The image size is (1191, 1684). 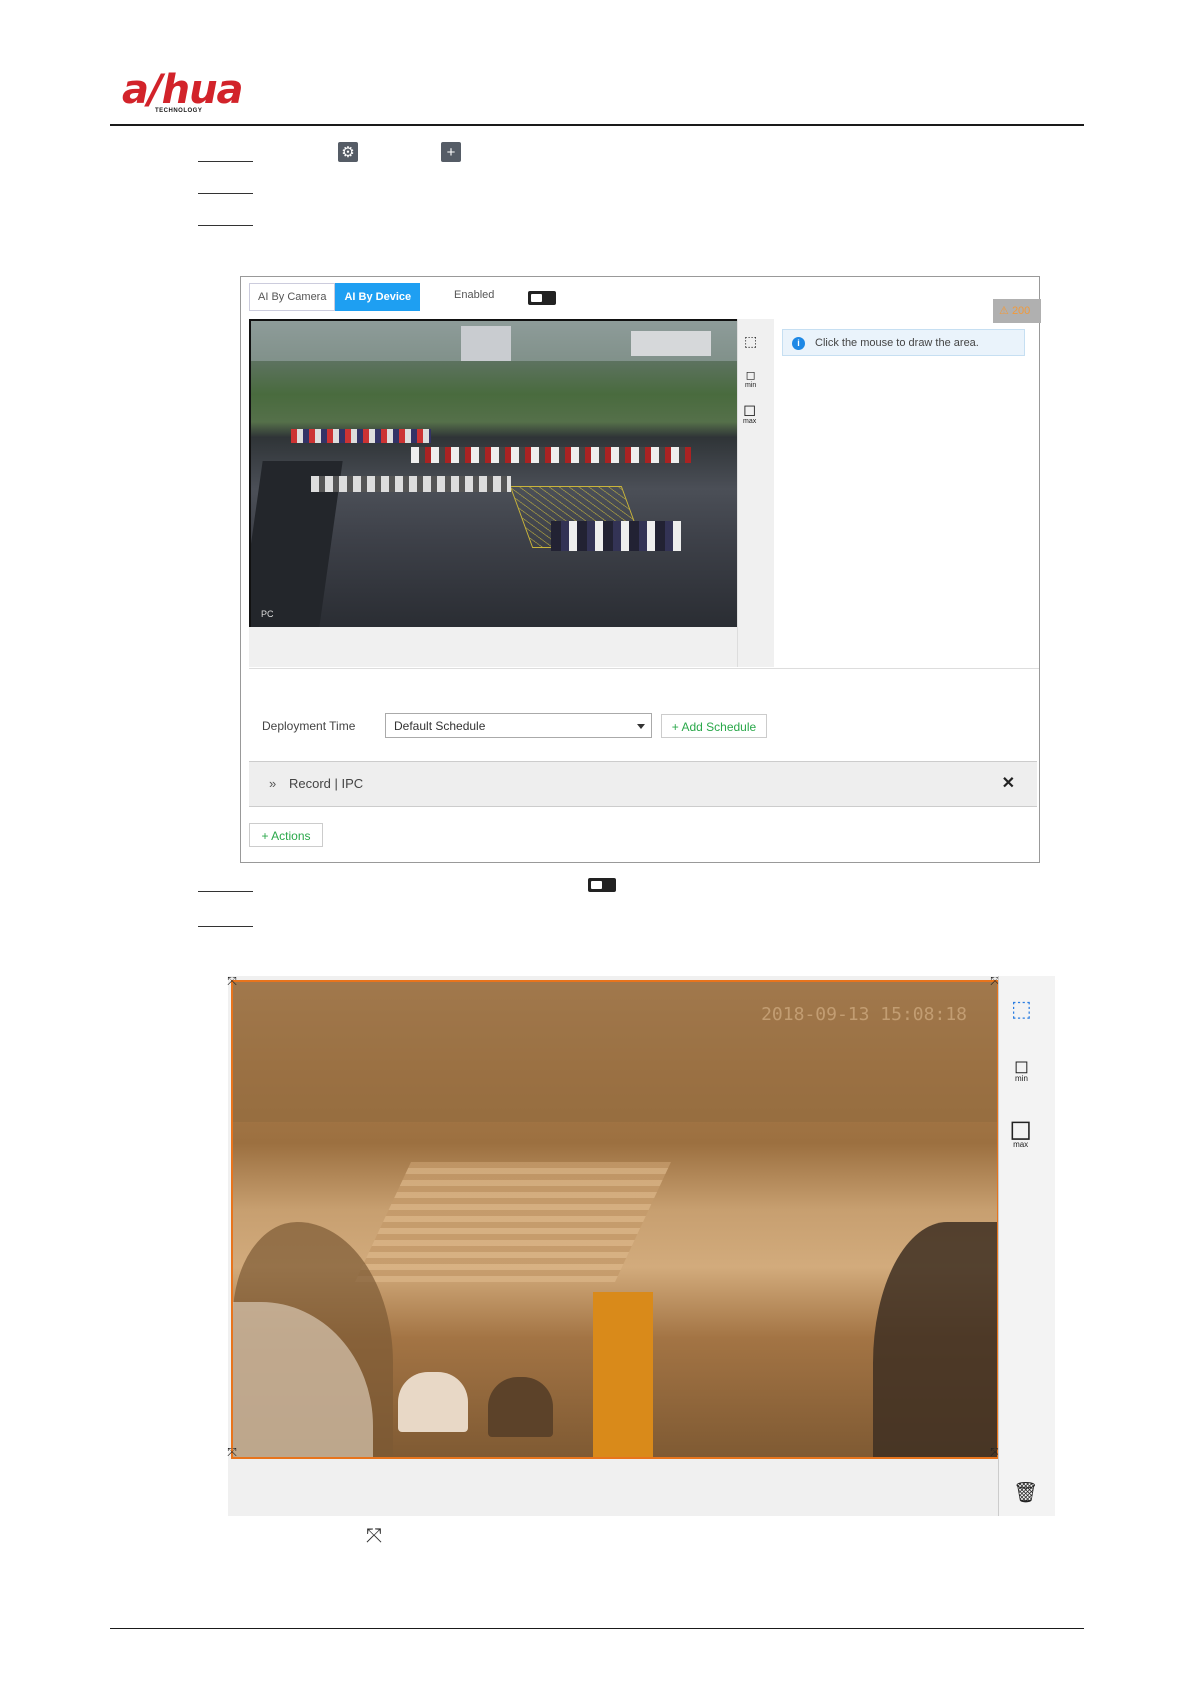 What do you see at coordinates (179, 111) in the screenshot?
I see `logo-subtitle: TECHNOLOGY` at bounding box center [179, 111].